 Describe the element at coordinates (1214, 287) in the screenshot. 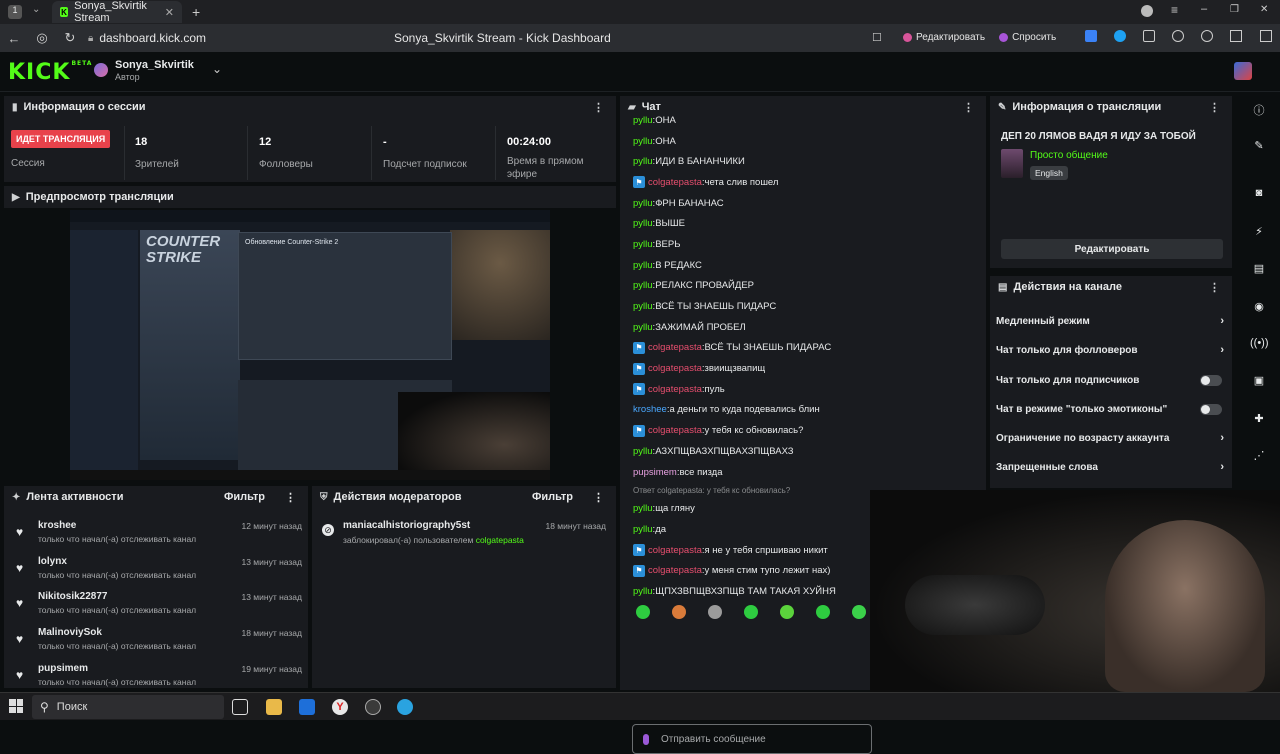

I see `channel-actions-menu-icon: ⋮` at that location.